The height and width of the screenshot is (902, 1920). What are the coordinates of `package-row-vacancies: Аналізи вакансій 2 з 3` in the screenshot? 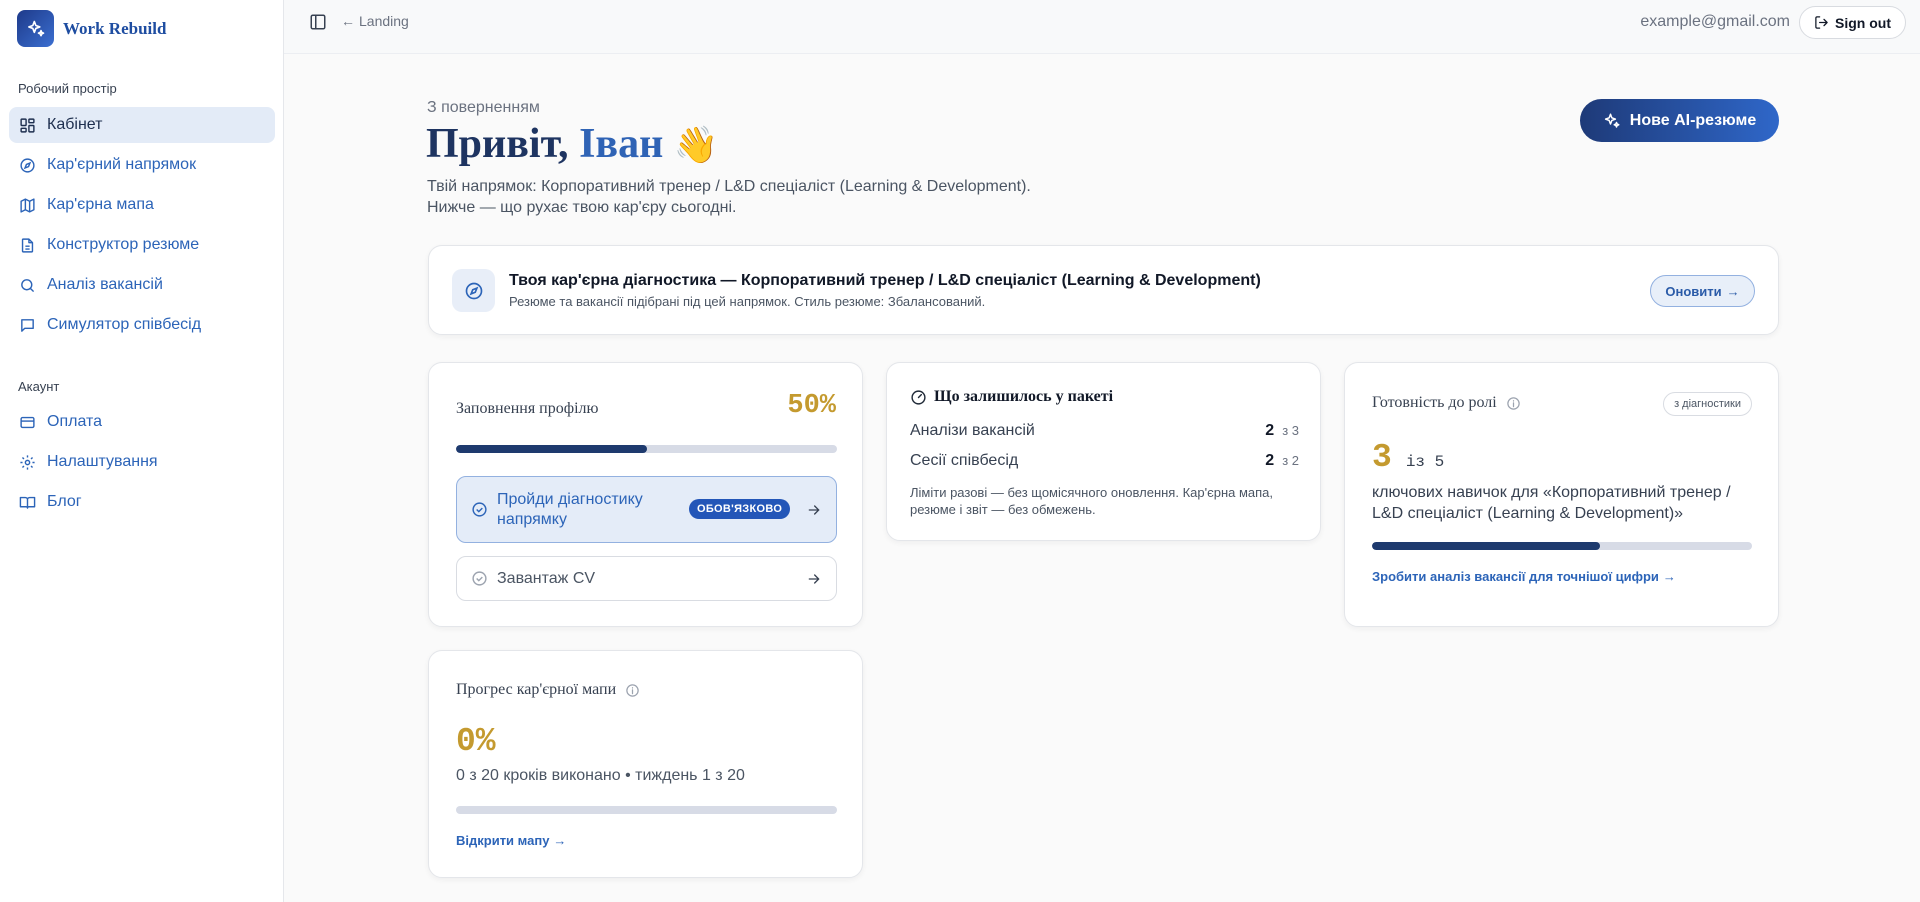 It's located at (1104, 431).